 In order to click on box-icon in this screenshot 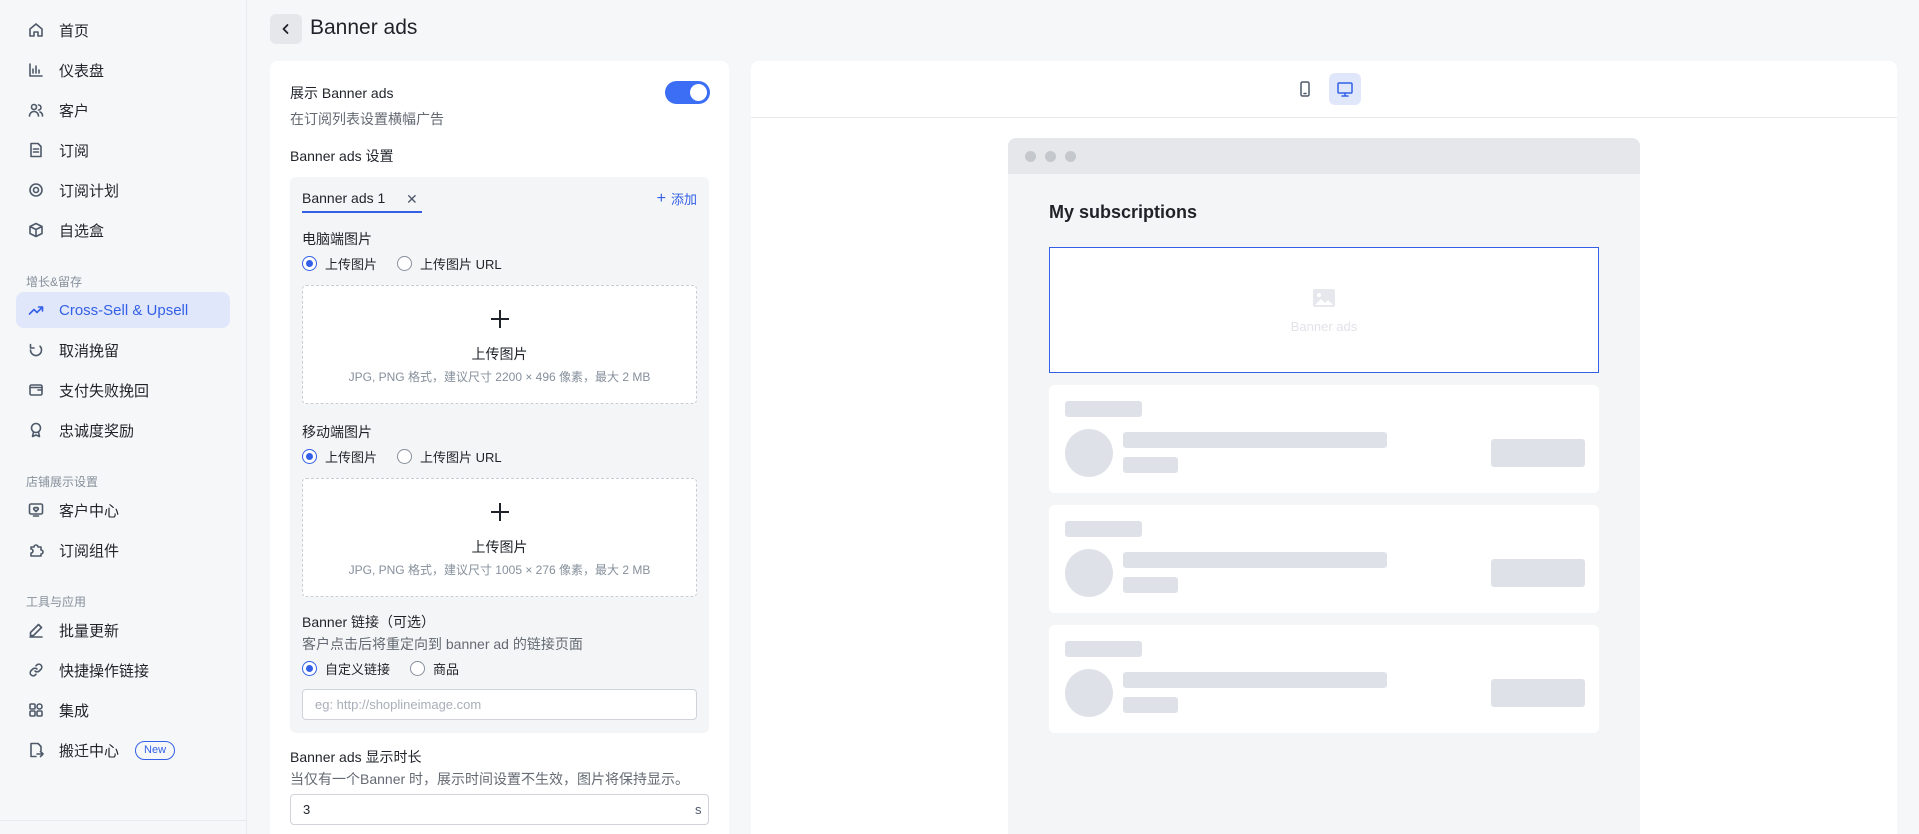, I will do `click(36, 230)`.